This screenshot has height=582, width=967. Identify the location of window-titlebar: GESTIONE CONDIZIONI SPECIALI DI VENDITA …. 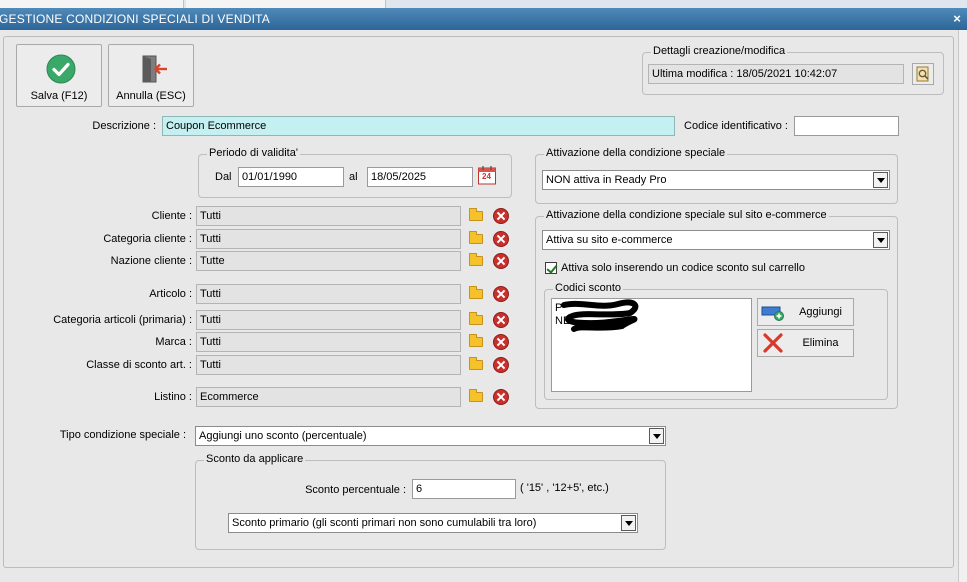
(483, 19).